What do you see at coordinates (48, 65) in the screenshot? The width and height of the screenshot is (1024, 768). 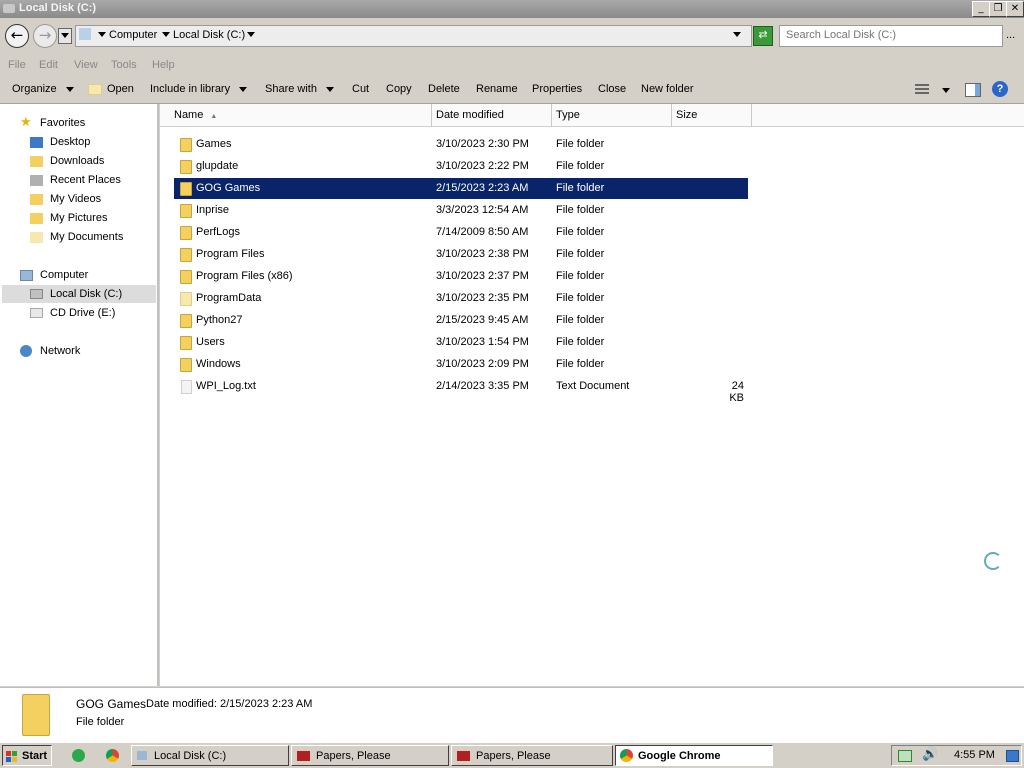 I see `menu-edit: Edit` at bounding box center [48, 65].